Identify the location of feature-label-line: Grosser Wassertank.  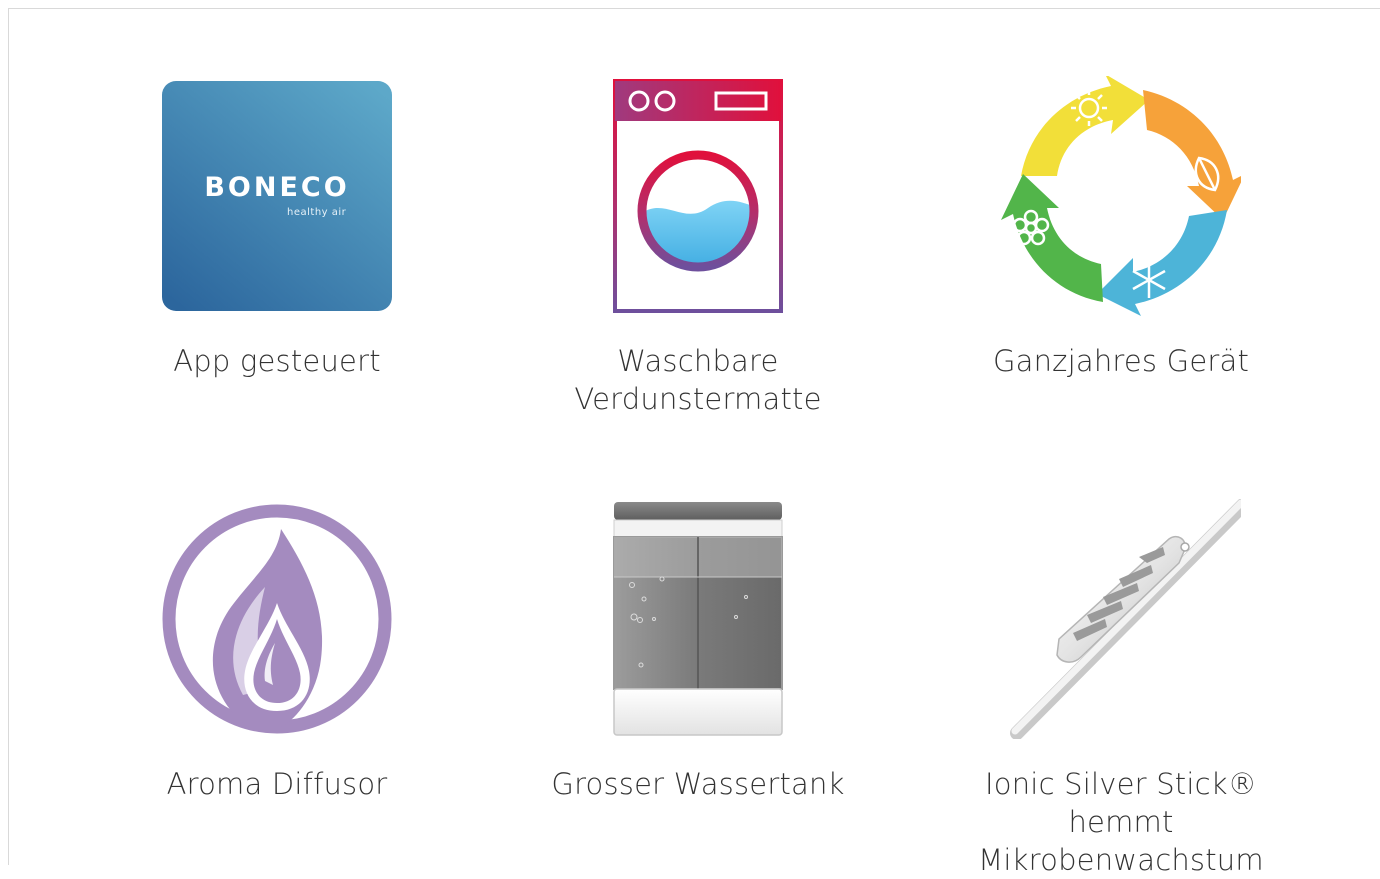
(698, 784).